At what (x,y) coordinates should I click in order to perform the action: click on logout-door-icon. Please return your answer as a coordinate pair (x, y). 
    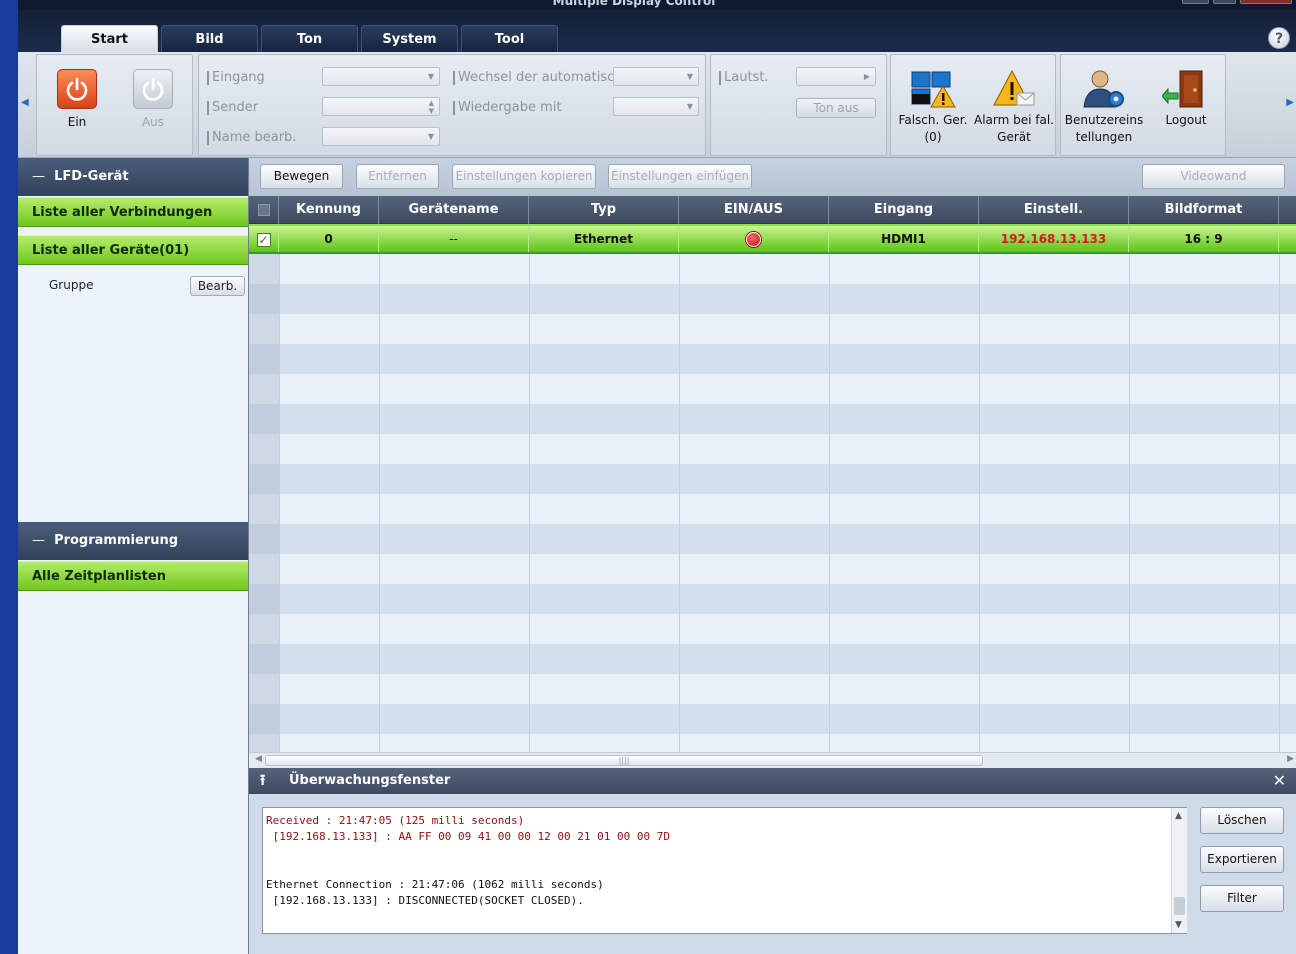
    Looking at the image, I should click on (1182, 89).